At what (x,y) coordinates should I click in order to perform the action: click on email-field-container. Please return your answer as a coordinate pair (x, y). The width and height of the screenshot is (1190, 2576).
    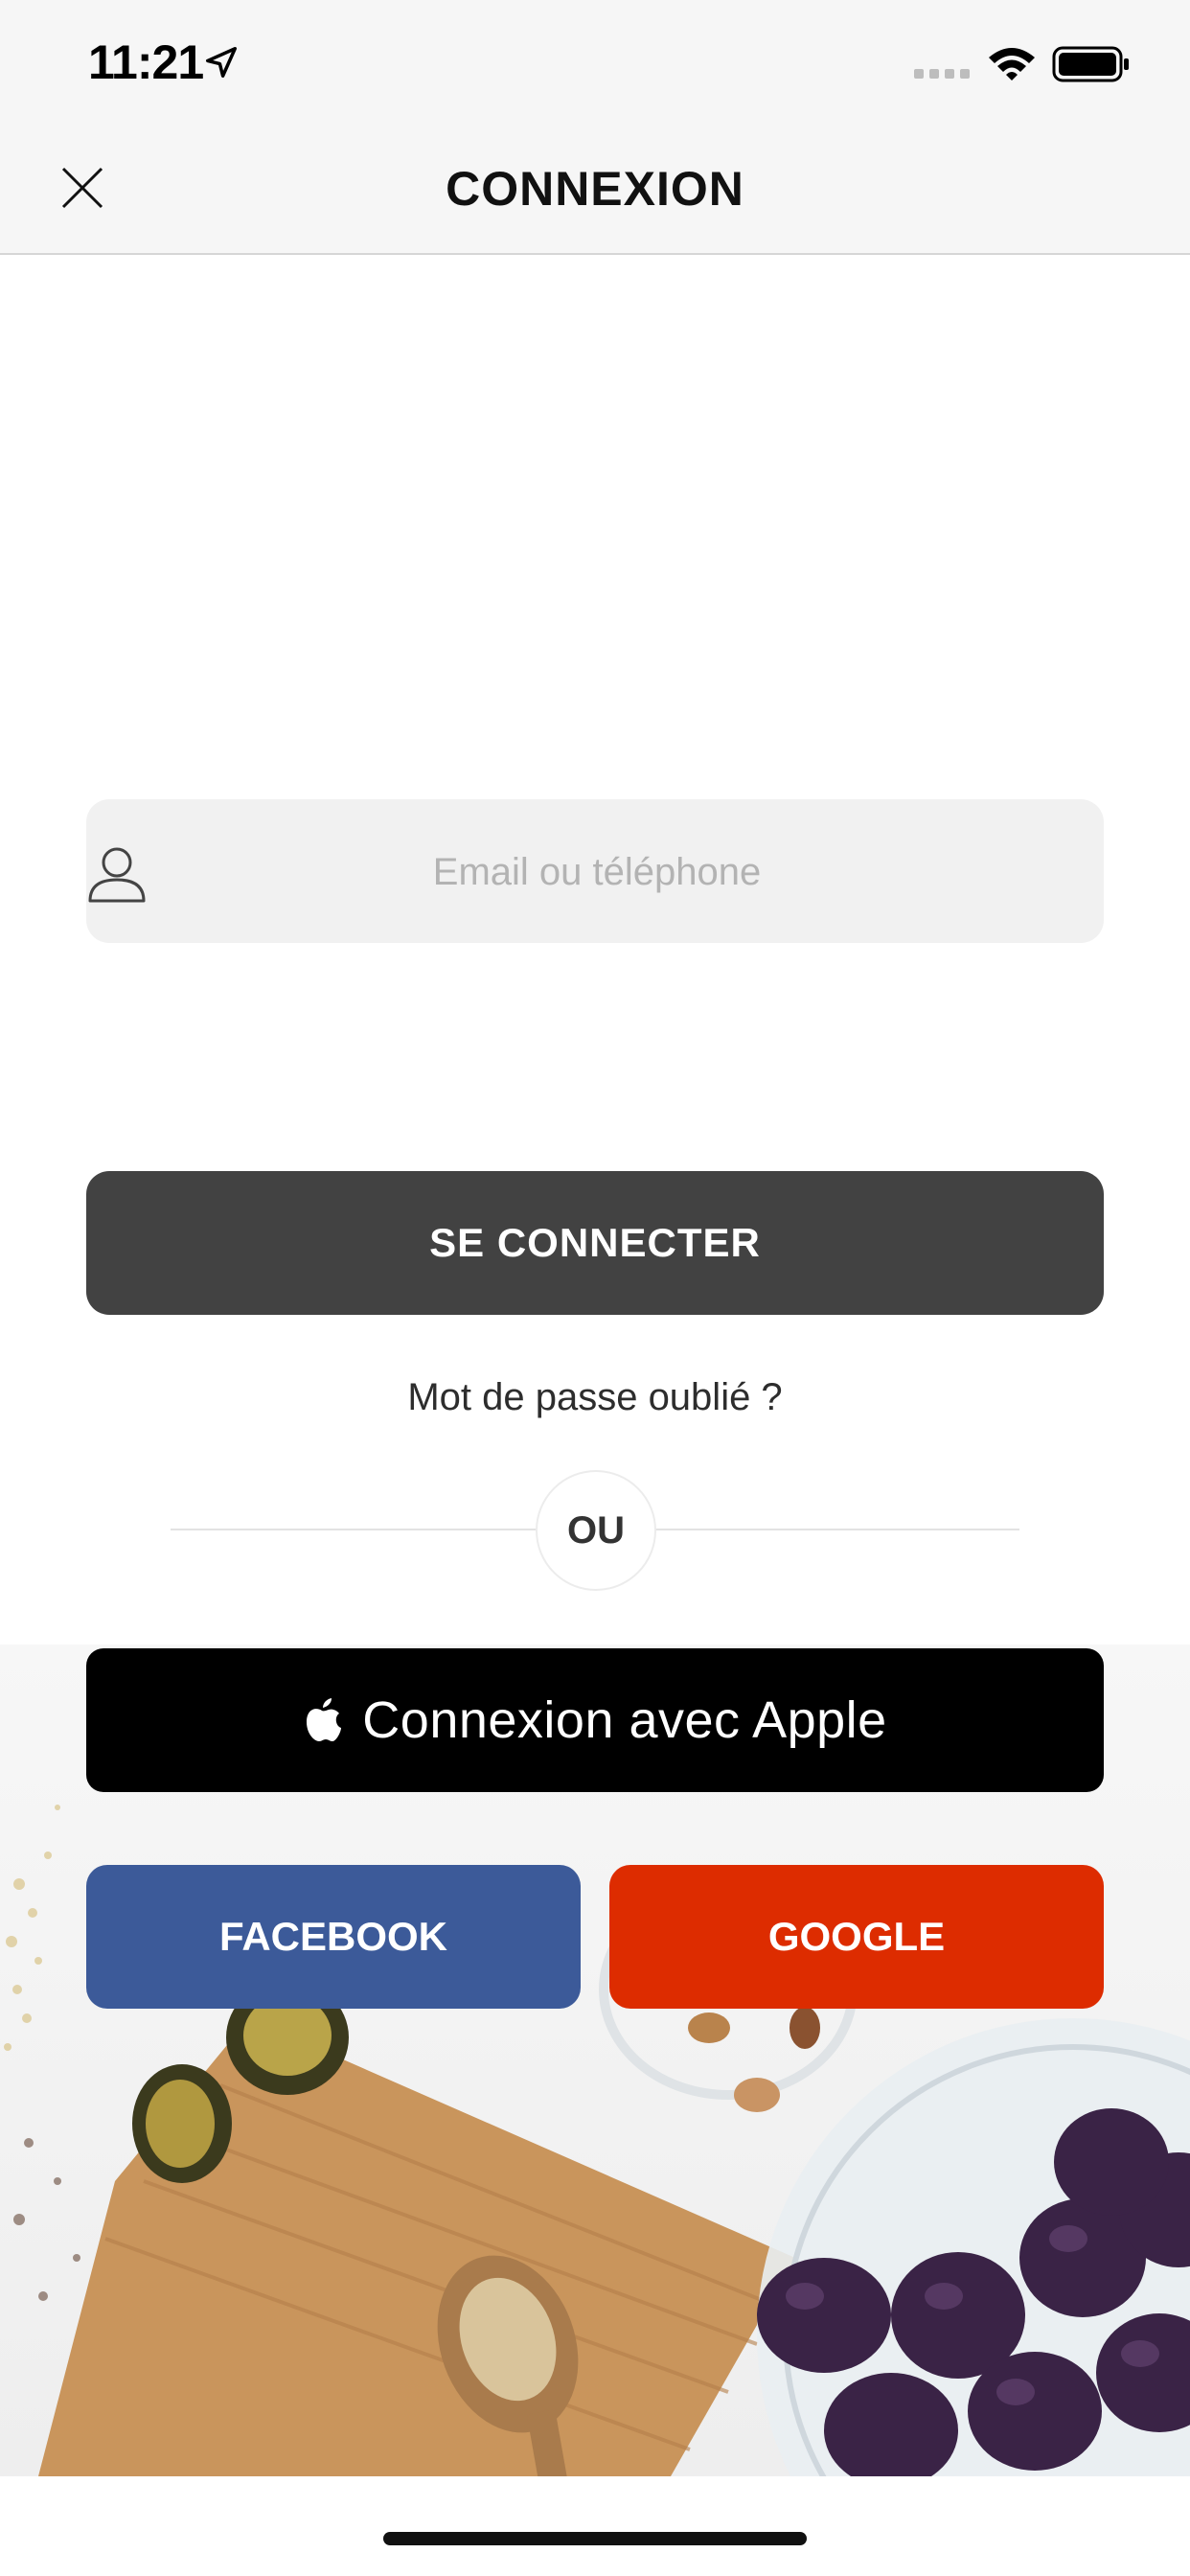
    Looking at the image, I should click on (597, 872).